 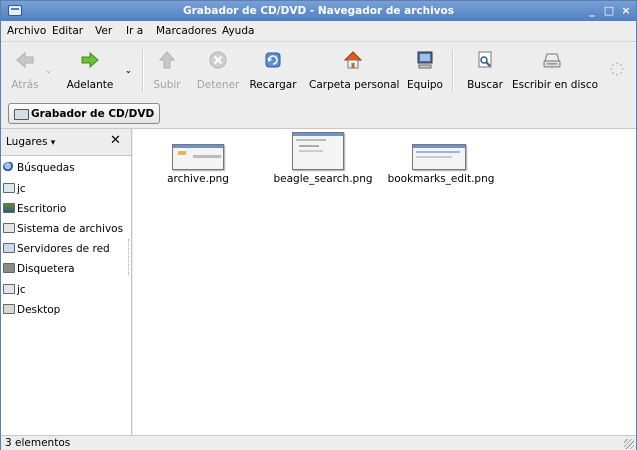 I want to click on sidebar-item-label: Sistema de archivos, so click(x=70, y=229).